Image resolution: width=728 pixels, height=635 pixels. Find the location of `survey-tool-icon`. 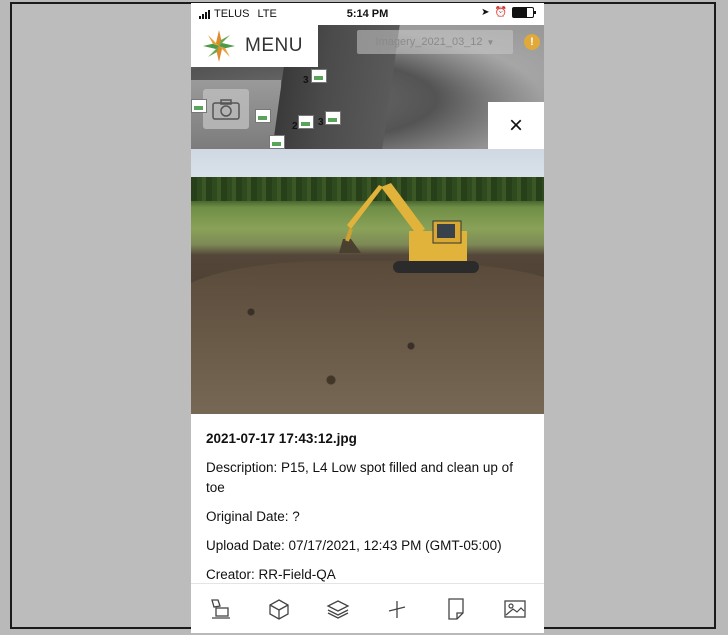

survey-tool-icon is located at coordinates (220, 609).